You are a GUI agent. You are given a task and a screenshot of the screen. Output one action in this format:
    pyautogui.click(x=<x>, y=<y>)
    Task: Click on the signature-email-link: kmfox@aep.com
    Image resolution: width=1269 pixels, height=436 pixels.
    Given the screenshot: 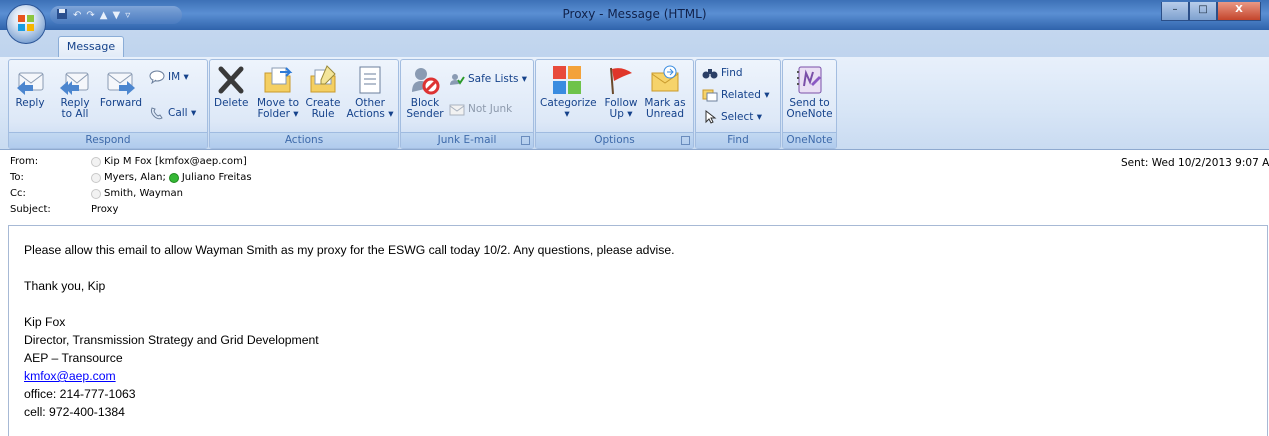 What is the action you would take?
    pyautogui.click(x=70, y=376)
    